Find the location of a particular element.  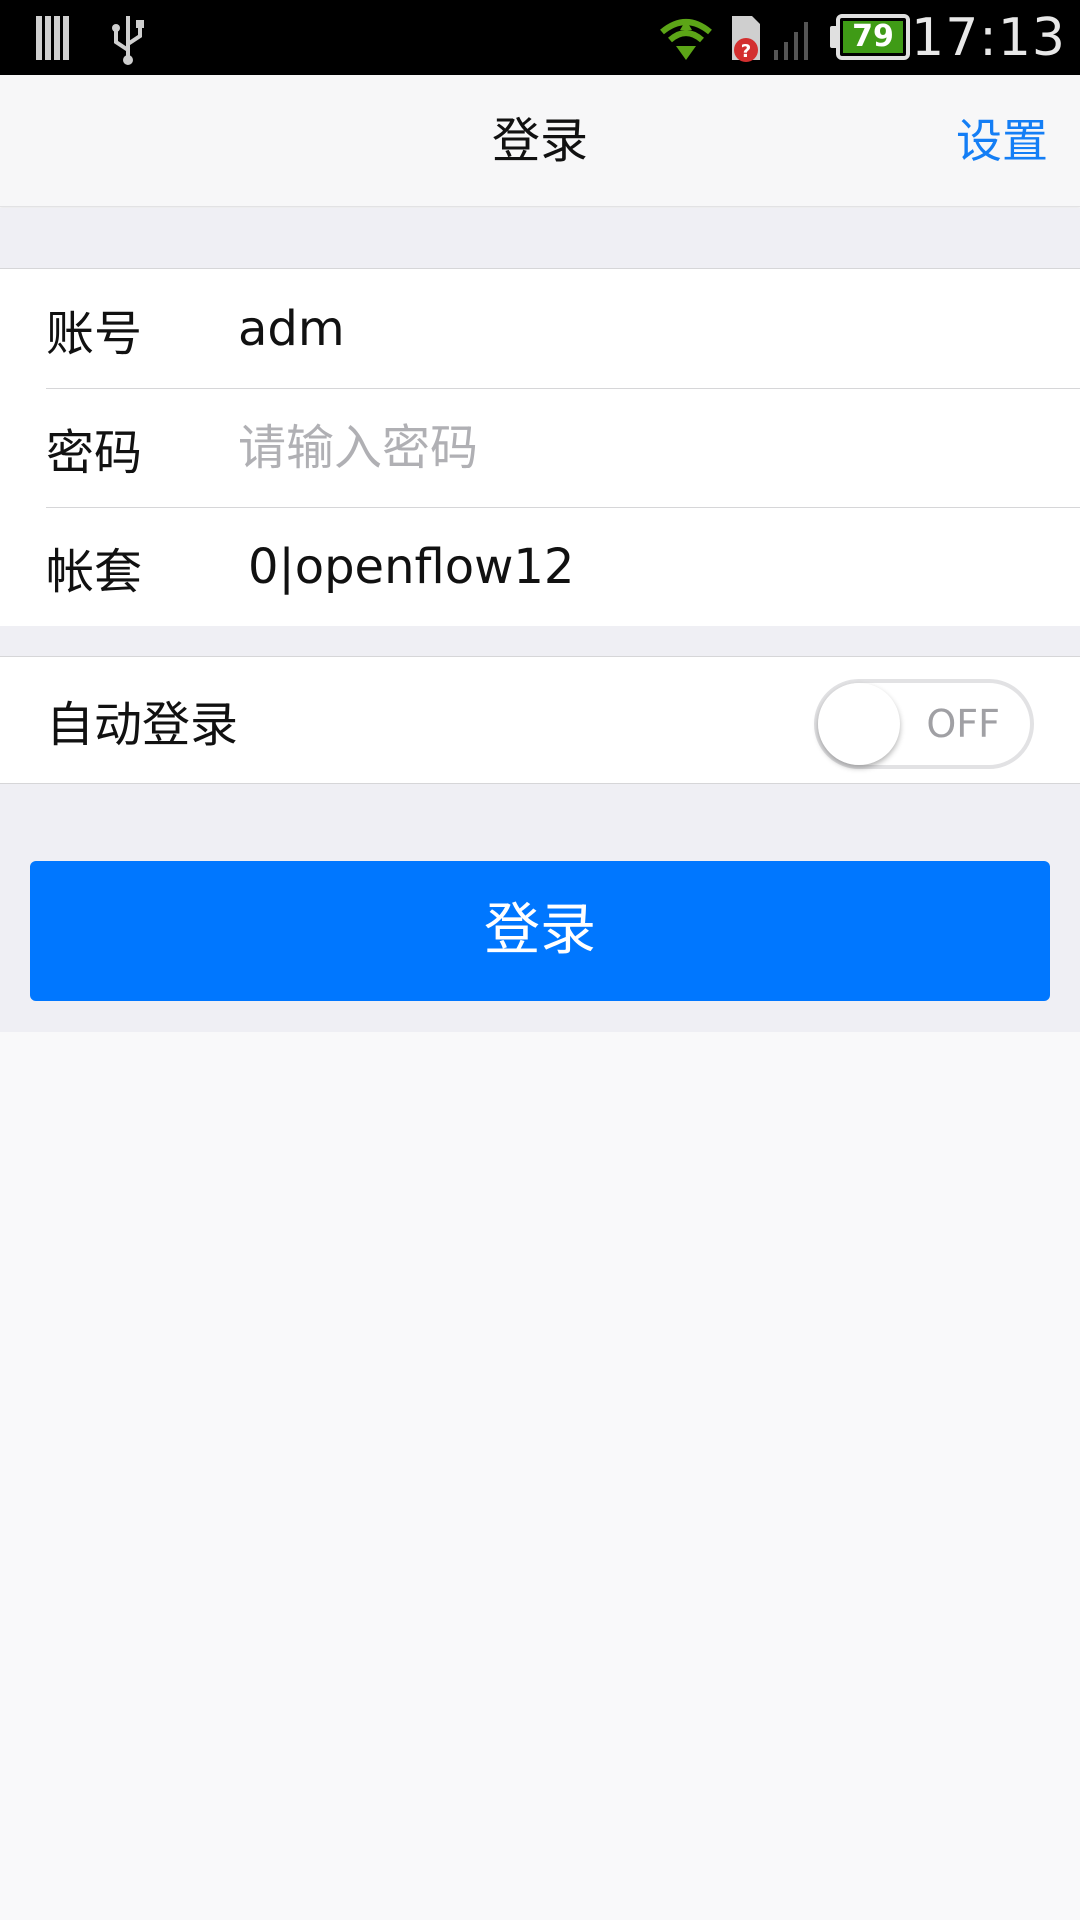

battery-level: 79 is located at coordinates (873, 37).